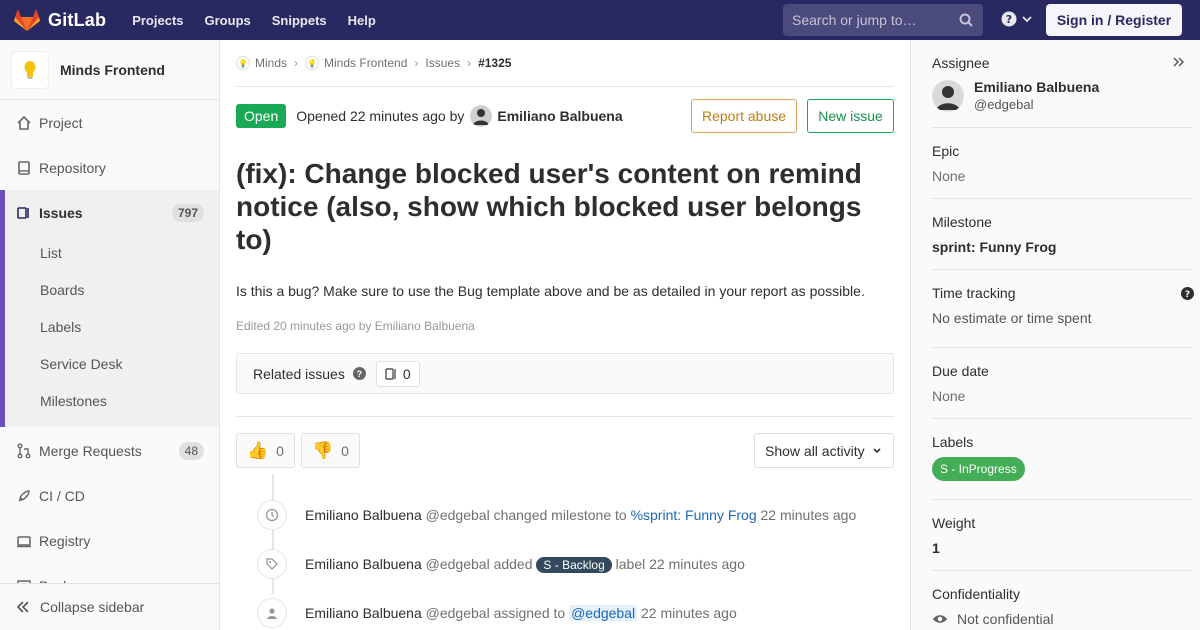 This screenshot has height=630, width=1200. I want to click on label-chip: S - Backlog, so click(574, 565).